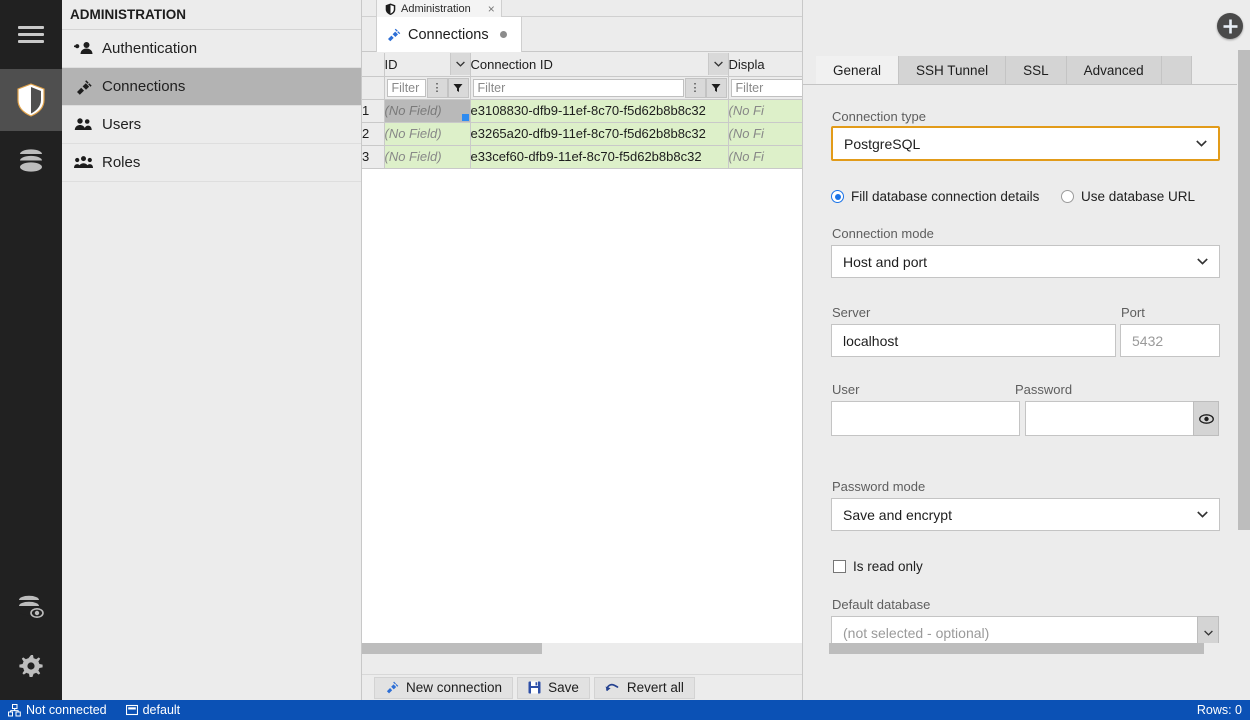  I want to click on fill-details-radio-row: Fill database connection details, so click(935, 196).